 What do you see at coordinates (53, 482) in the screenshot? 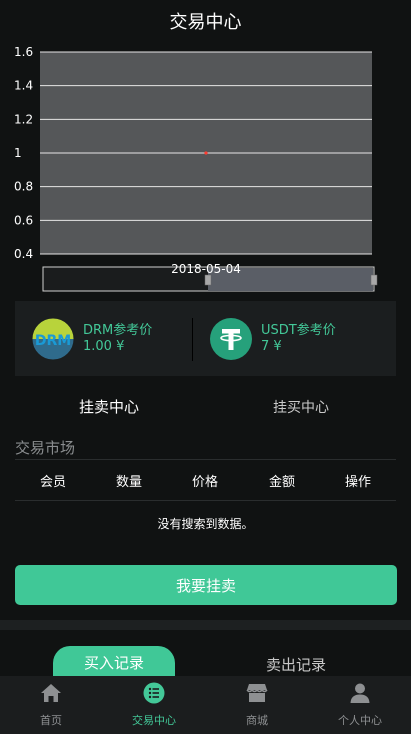
I see `column-header-member: 会员` at bounding box center [53, 482].